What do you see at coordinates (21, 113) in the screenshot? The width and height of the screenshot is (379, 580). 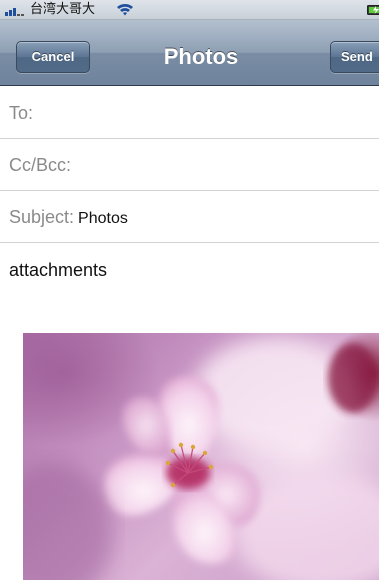 I see `to-label: To:` at bounding box center [21, 113].